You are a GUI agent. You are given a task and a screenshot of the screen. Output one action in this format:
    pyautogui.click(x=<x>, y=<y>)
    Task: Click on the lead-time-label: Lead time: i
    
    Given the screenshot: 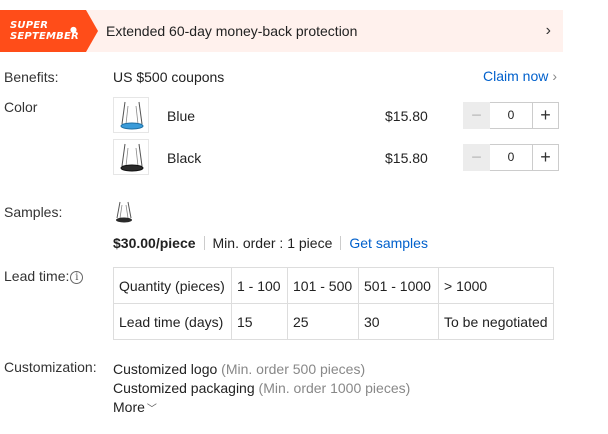 What is the action you would take?
    pyautogui.click(x=44, y=276)
    